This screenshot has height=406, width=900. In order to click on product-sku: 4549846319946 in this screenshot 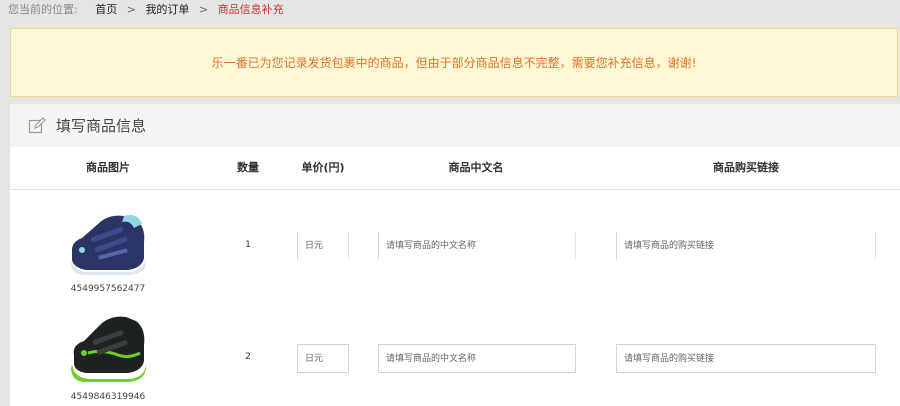, I will do `click(108, 397)`.